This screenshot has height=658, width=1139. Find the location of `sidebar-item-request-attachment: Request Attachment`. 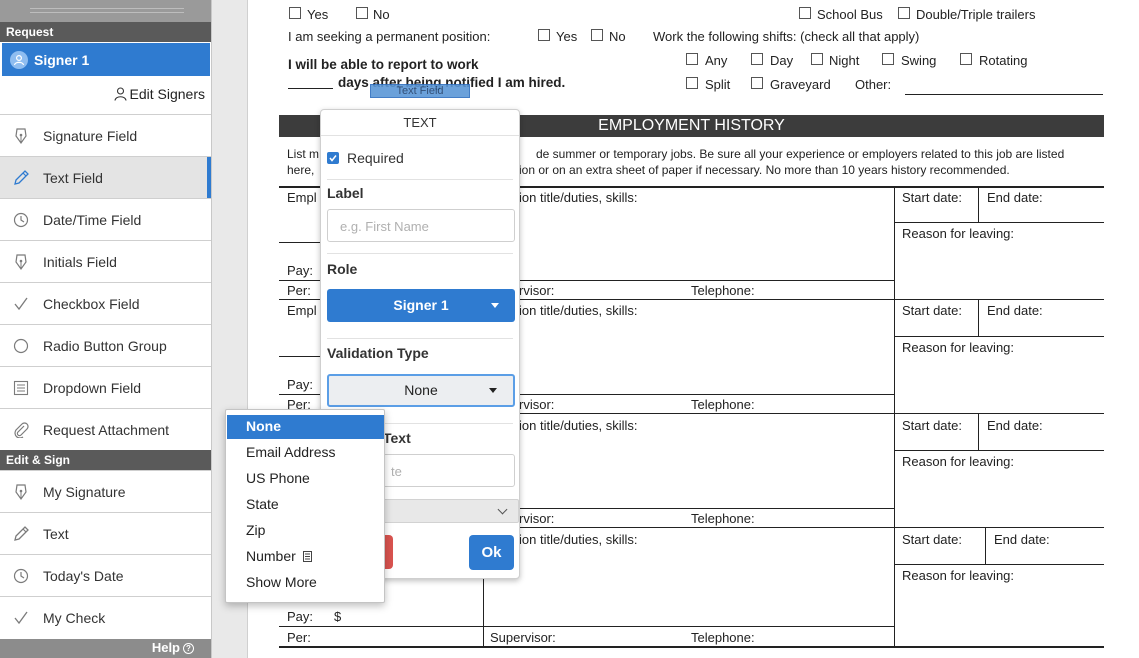

sidebar-item-request-attachment: Request Attachment is located at coordinates (105, 429).